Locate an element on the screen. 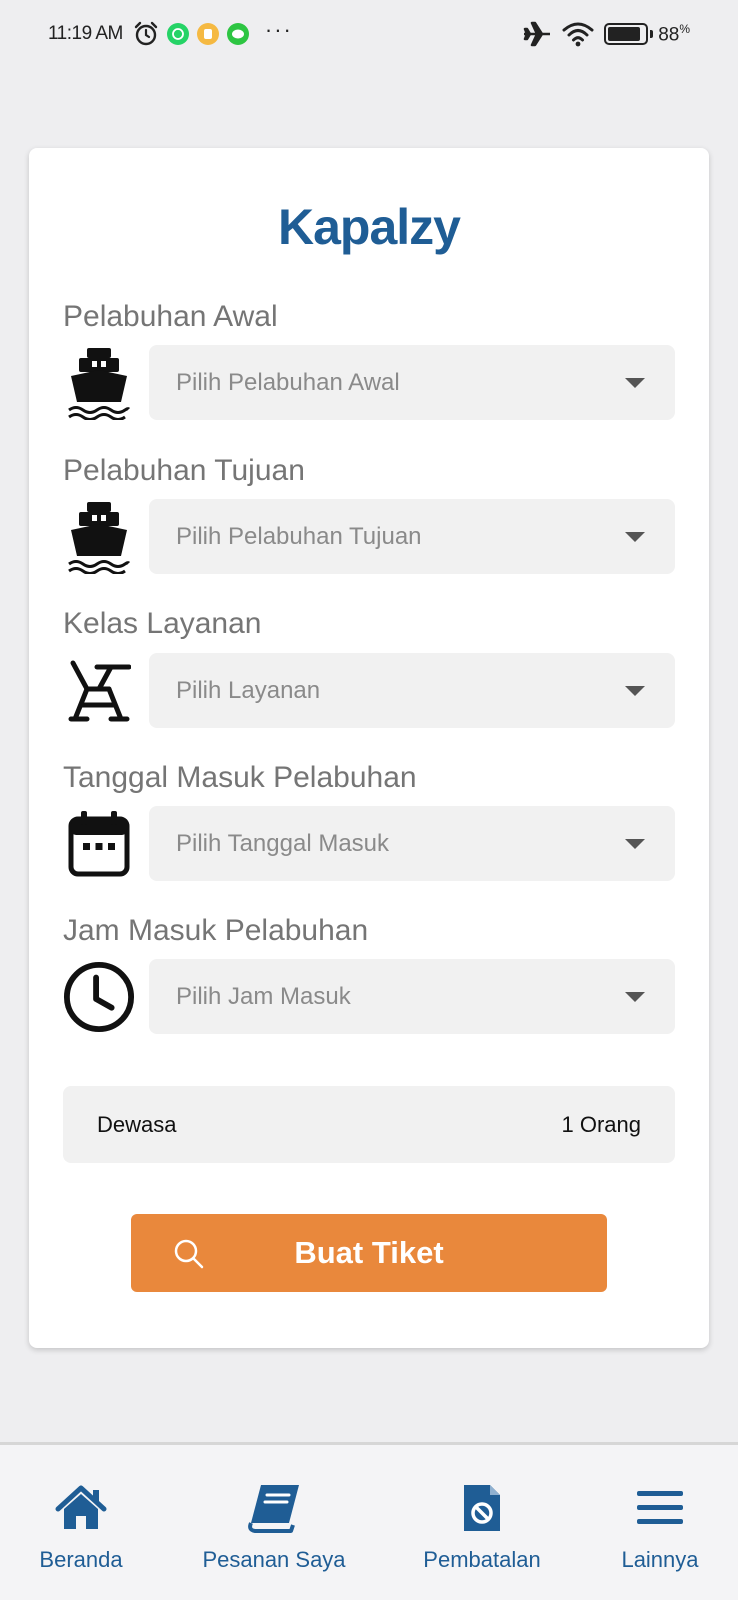  seat-icon is located at coordinates (99, 691).